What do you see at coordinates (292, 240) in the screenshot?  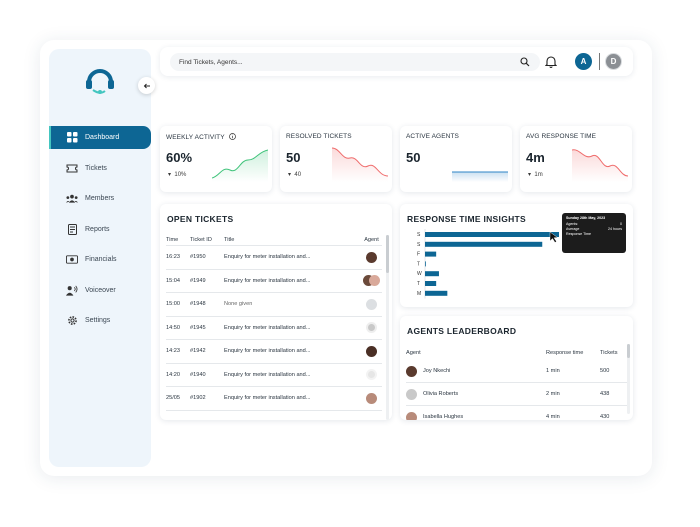 I see `column-header: Title` at bounding box center [292, 240].